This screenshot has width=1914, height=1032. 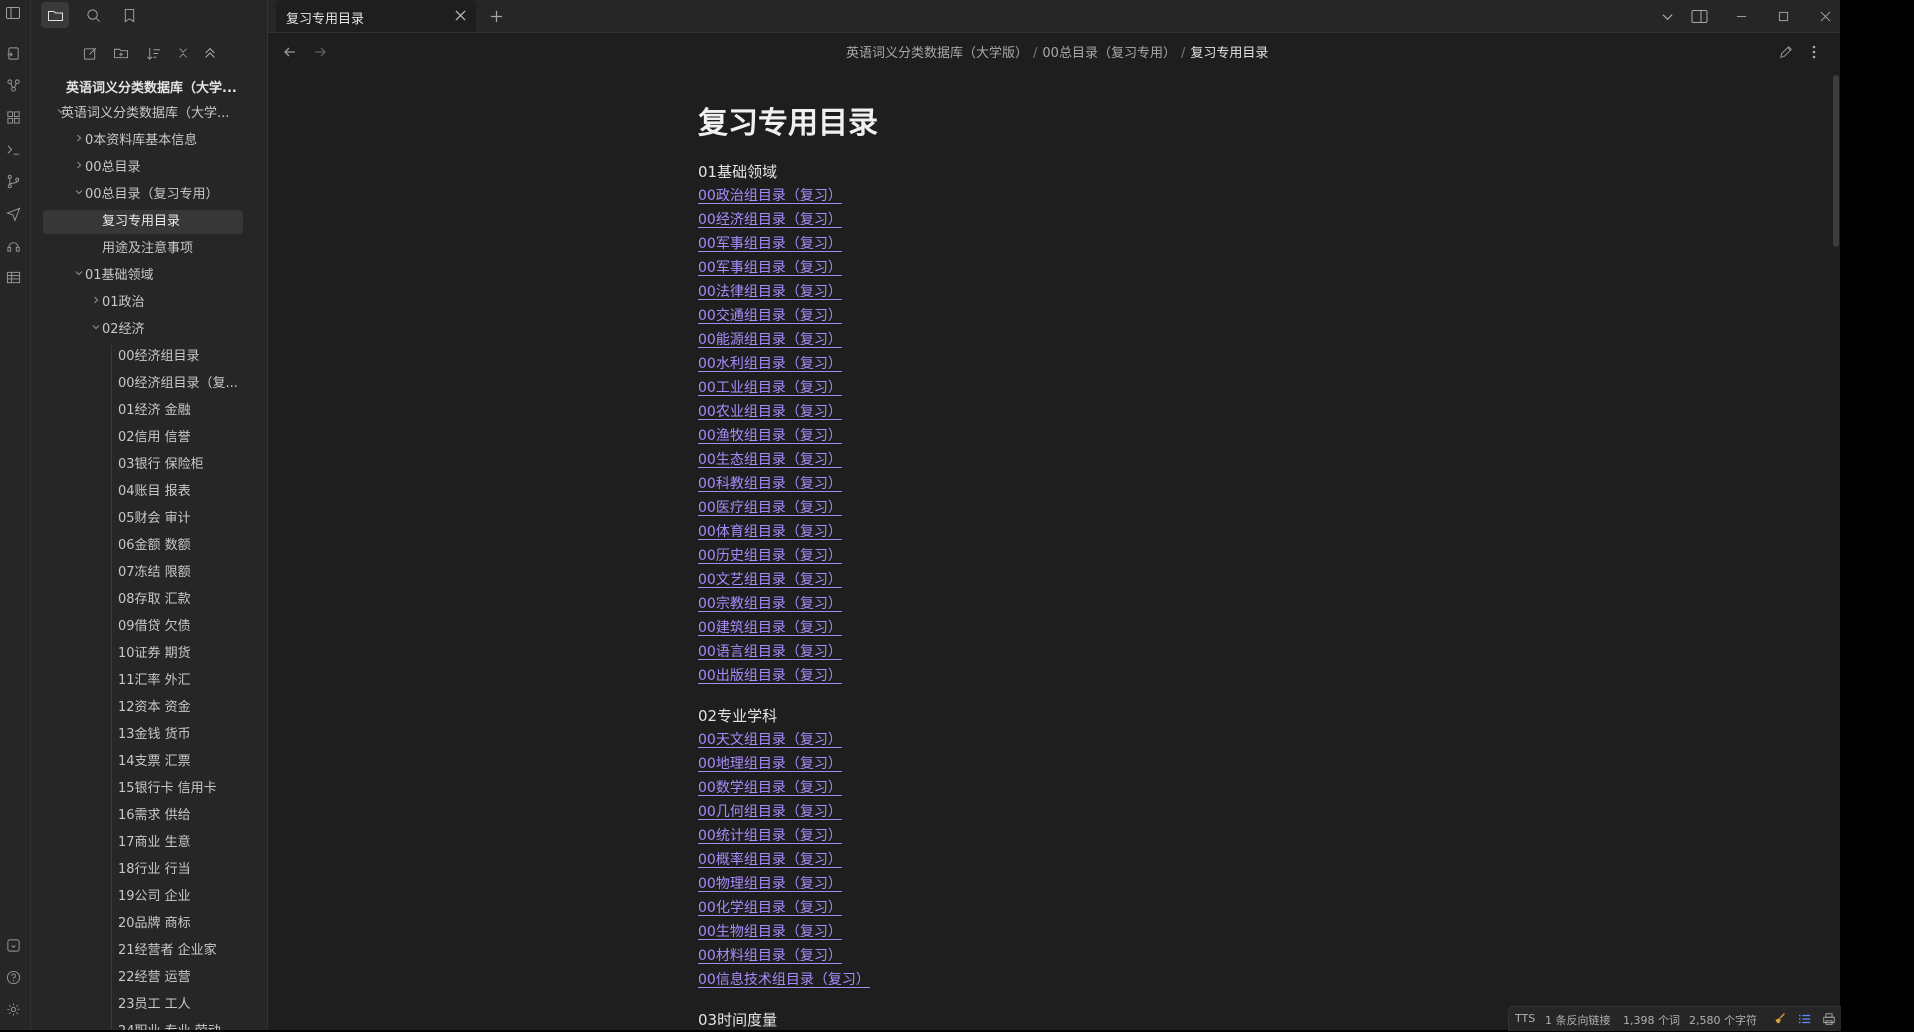 I want to click on new-tab-plus-icon, so click(x=496, y=16).